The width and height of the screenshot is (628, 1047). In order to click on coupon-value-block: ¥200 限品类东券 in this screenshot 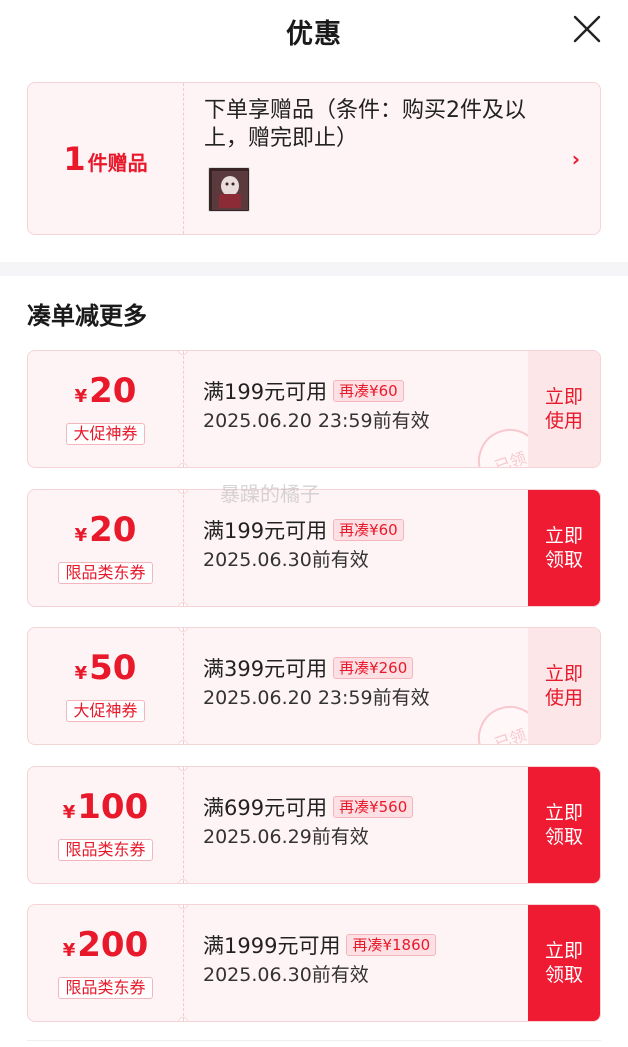, I will do `click(106, 963)`.